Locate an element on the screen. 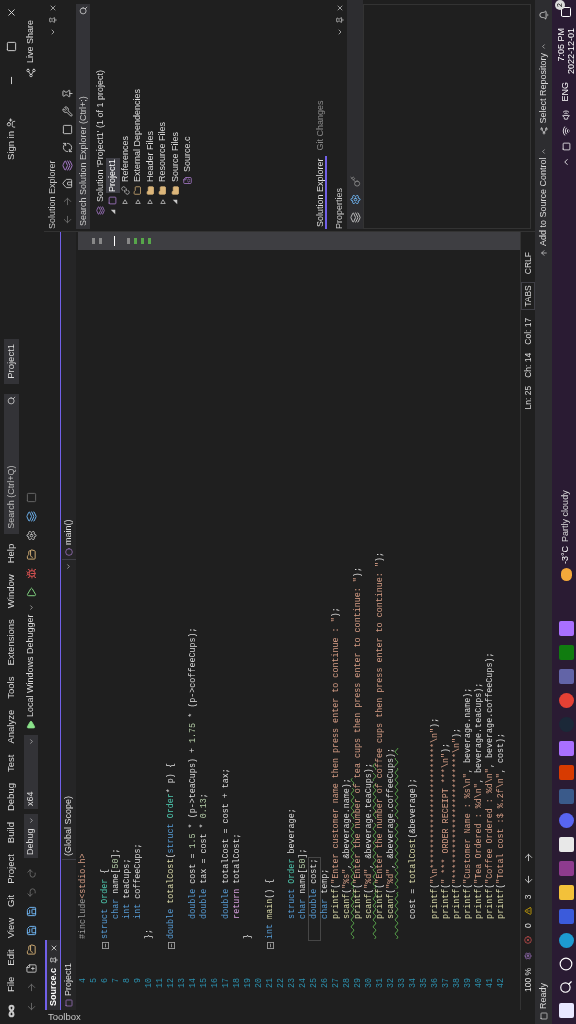 Image resolution: width=576 pixels, height=1024 pixels. menu-item: Tools is located at coordinates (11, 687).